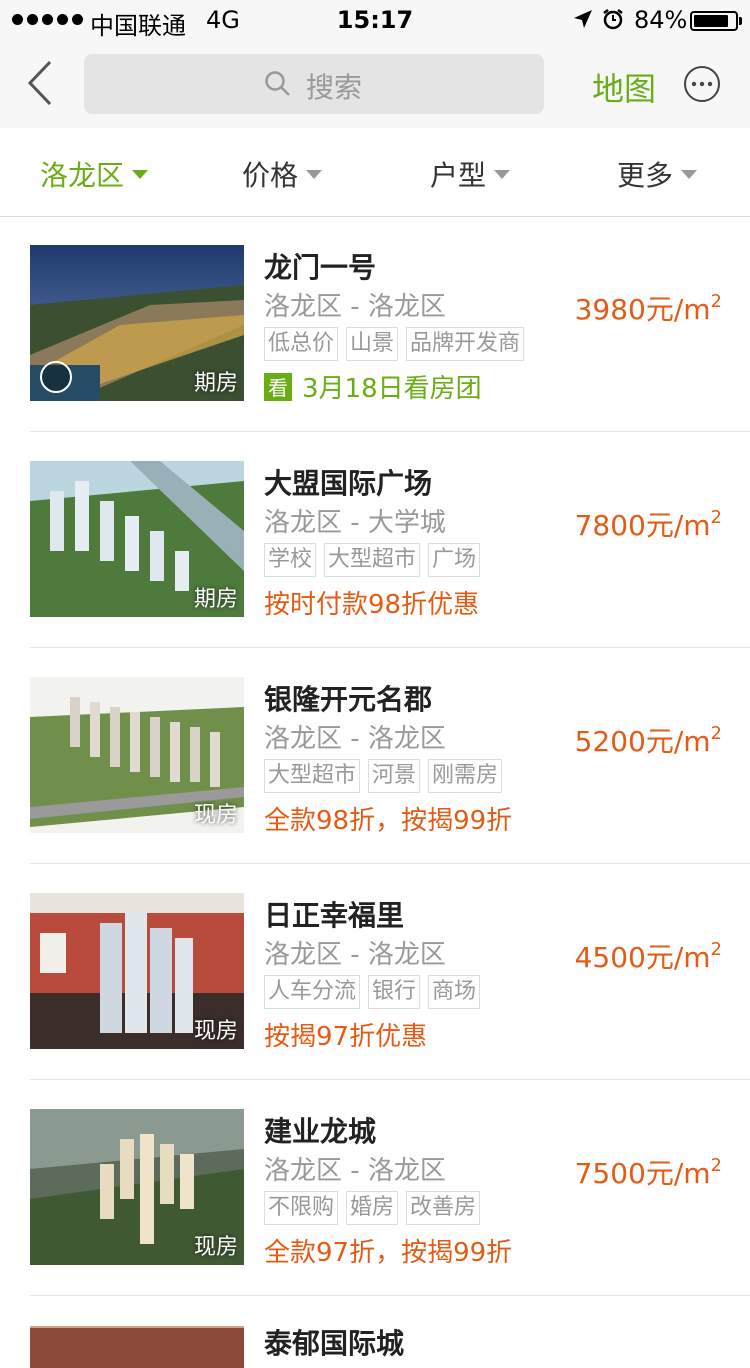 This screenshot has height=1368, width=750. What do you see at coordinates (42, 83) in the screenshot?
I see `back-arrow-icon` at bounding box center [42, 83].